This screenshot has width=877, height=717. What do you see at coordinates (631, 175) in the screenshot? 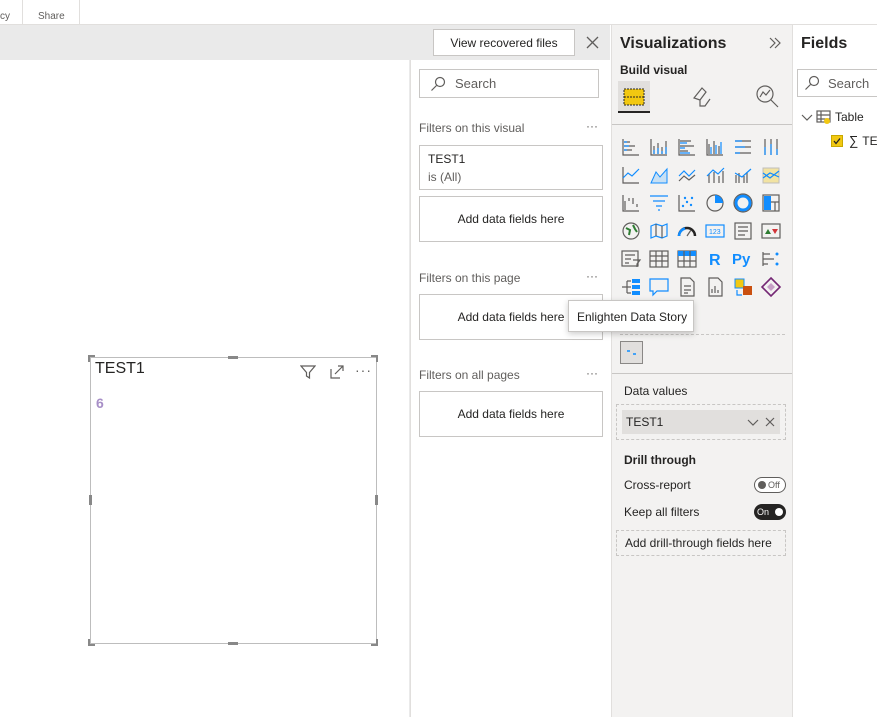
I see `line-chart-icon` at bounding box center [631, 175].